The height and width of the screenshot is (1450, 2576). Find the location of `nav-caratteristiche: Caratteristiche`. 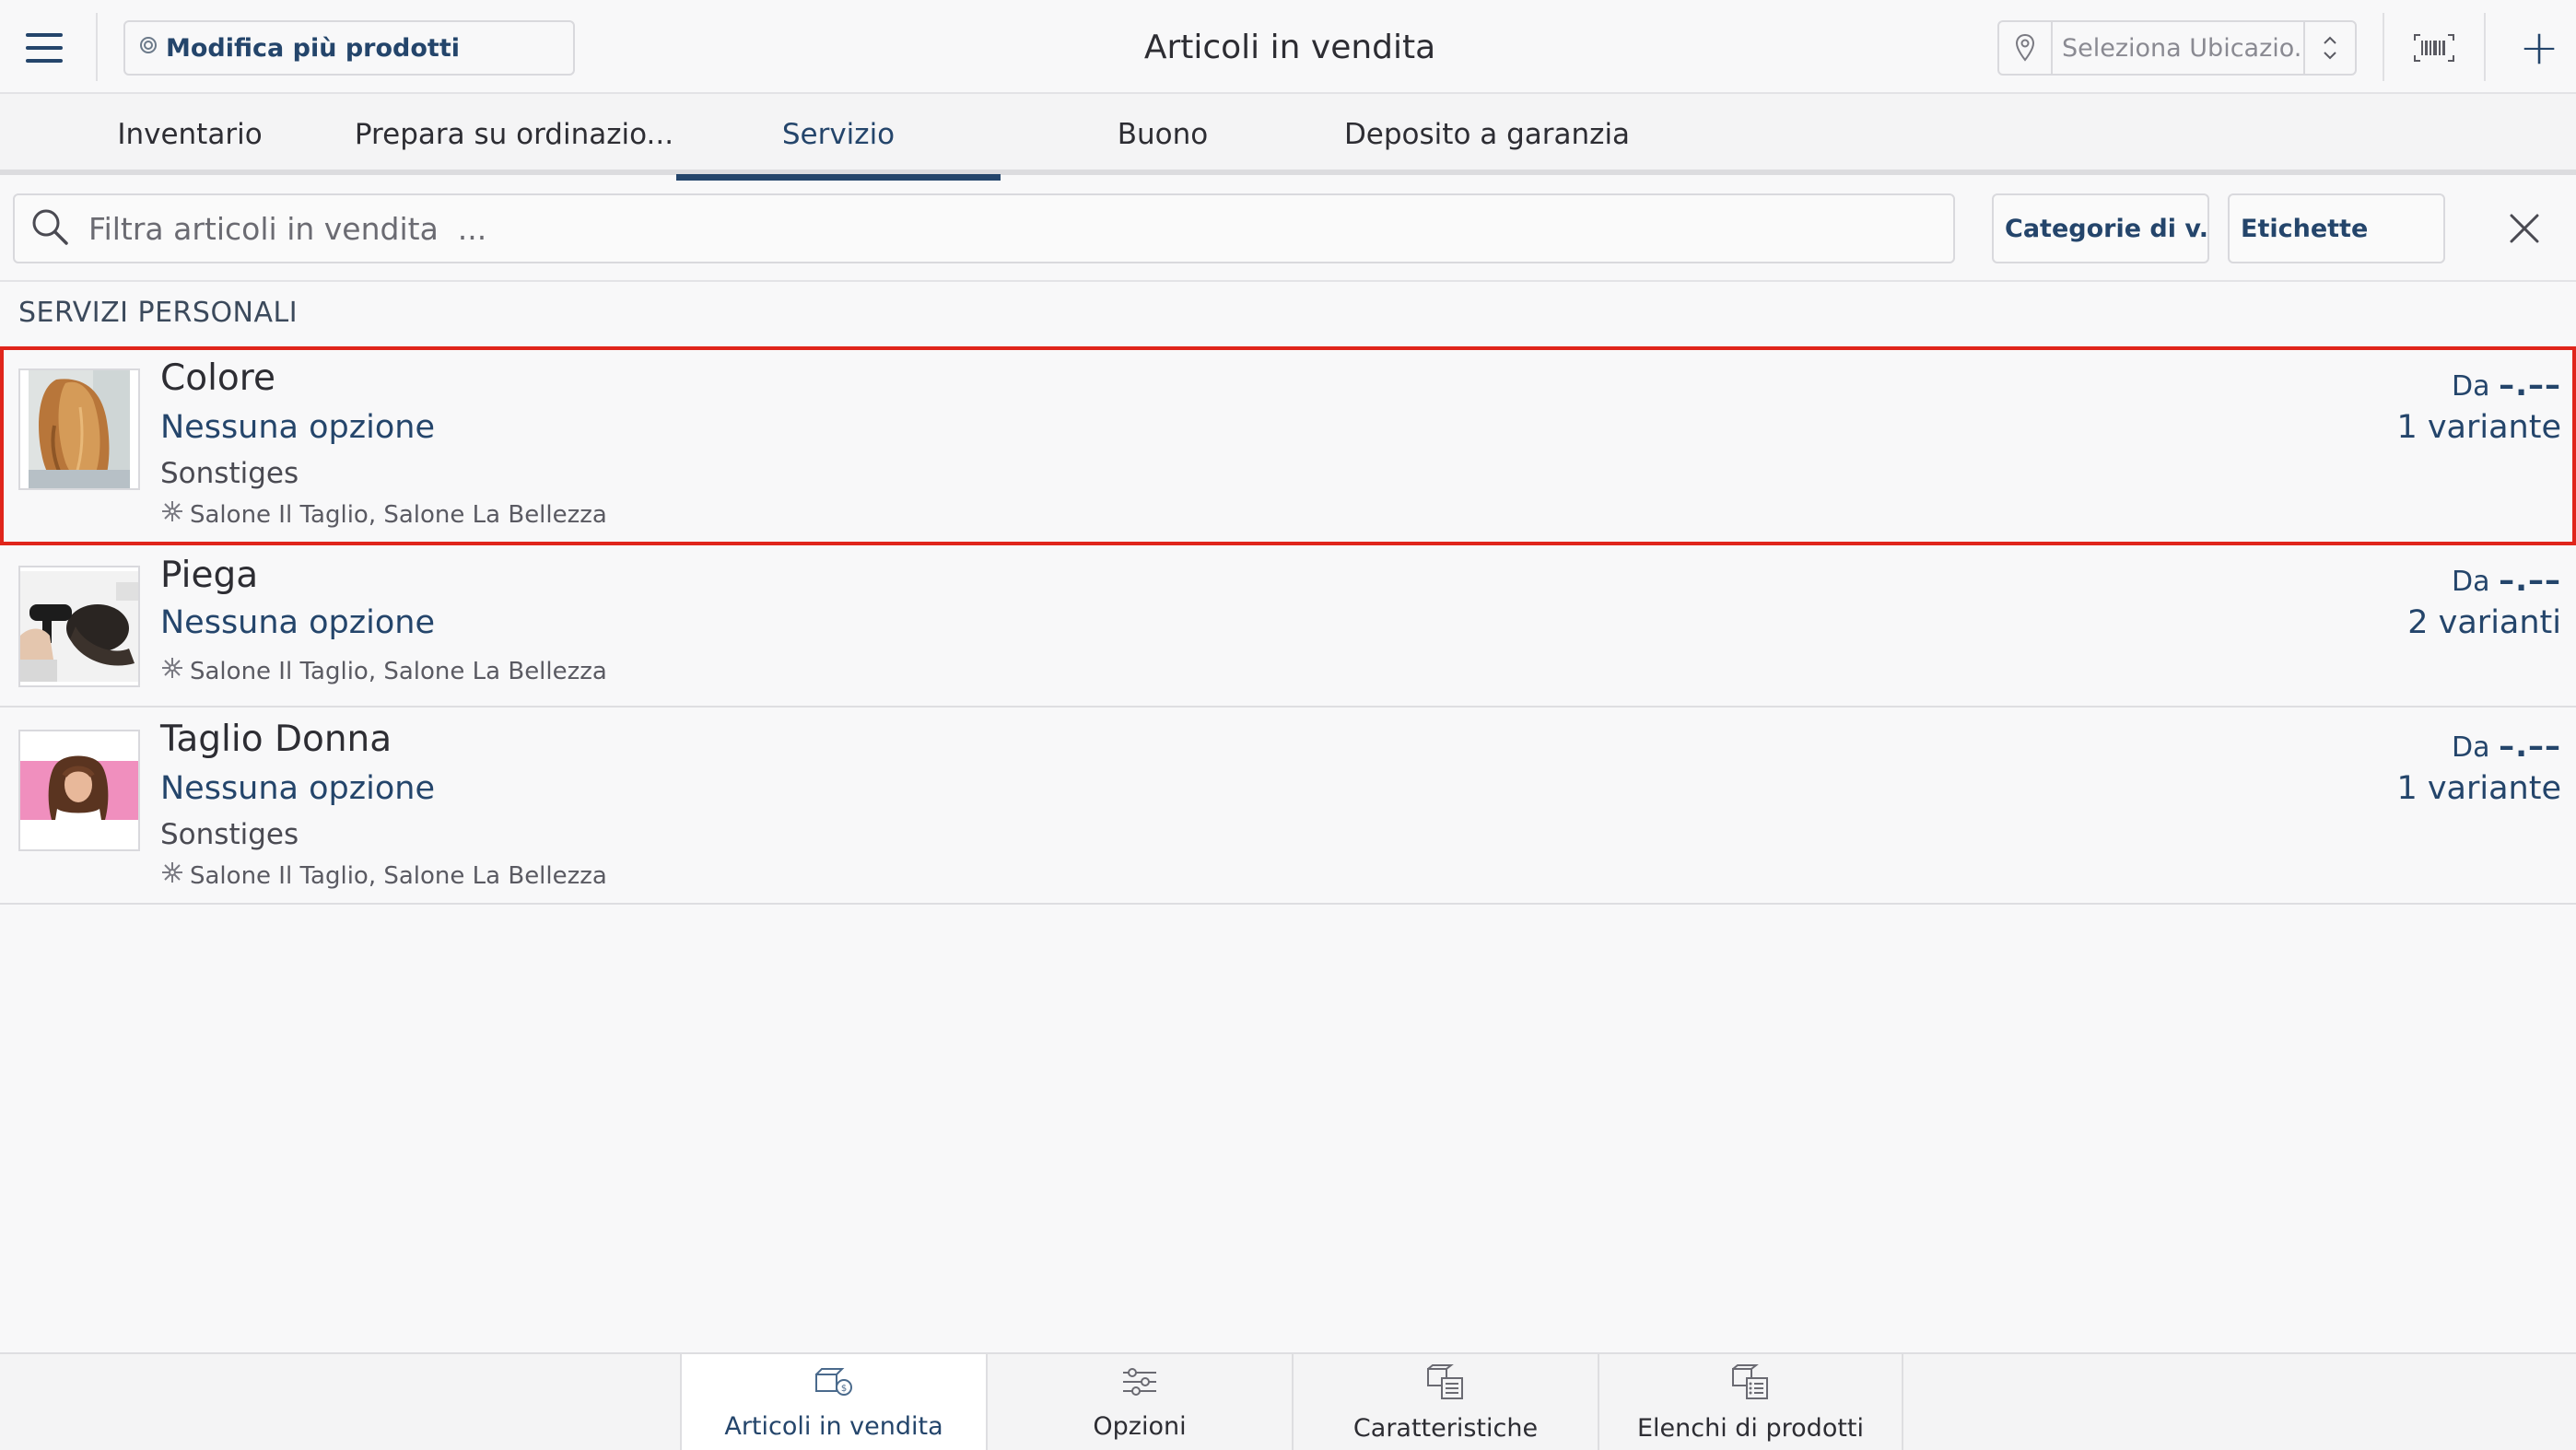

nav-caratteristiche: Caratteristiche is located at coordinates (1445, 1402).